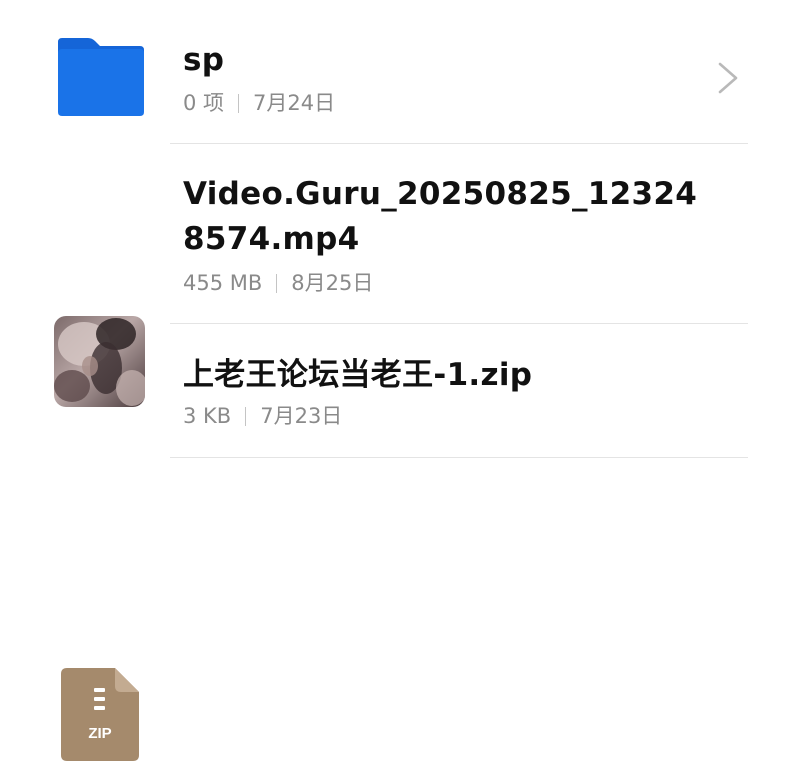  I want to click on file-name: 上老王论坛当老王-1.zip, so click(358, 375).